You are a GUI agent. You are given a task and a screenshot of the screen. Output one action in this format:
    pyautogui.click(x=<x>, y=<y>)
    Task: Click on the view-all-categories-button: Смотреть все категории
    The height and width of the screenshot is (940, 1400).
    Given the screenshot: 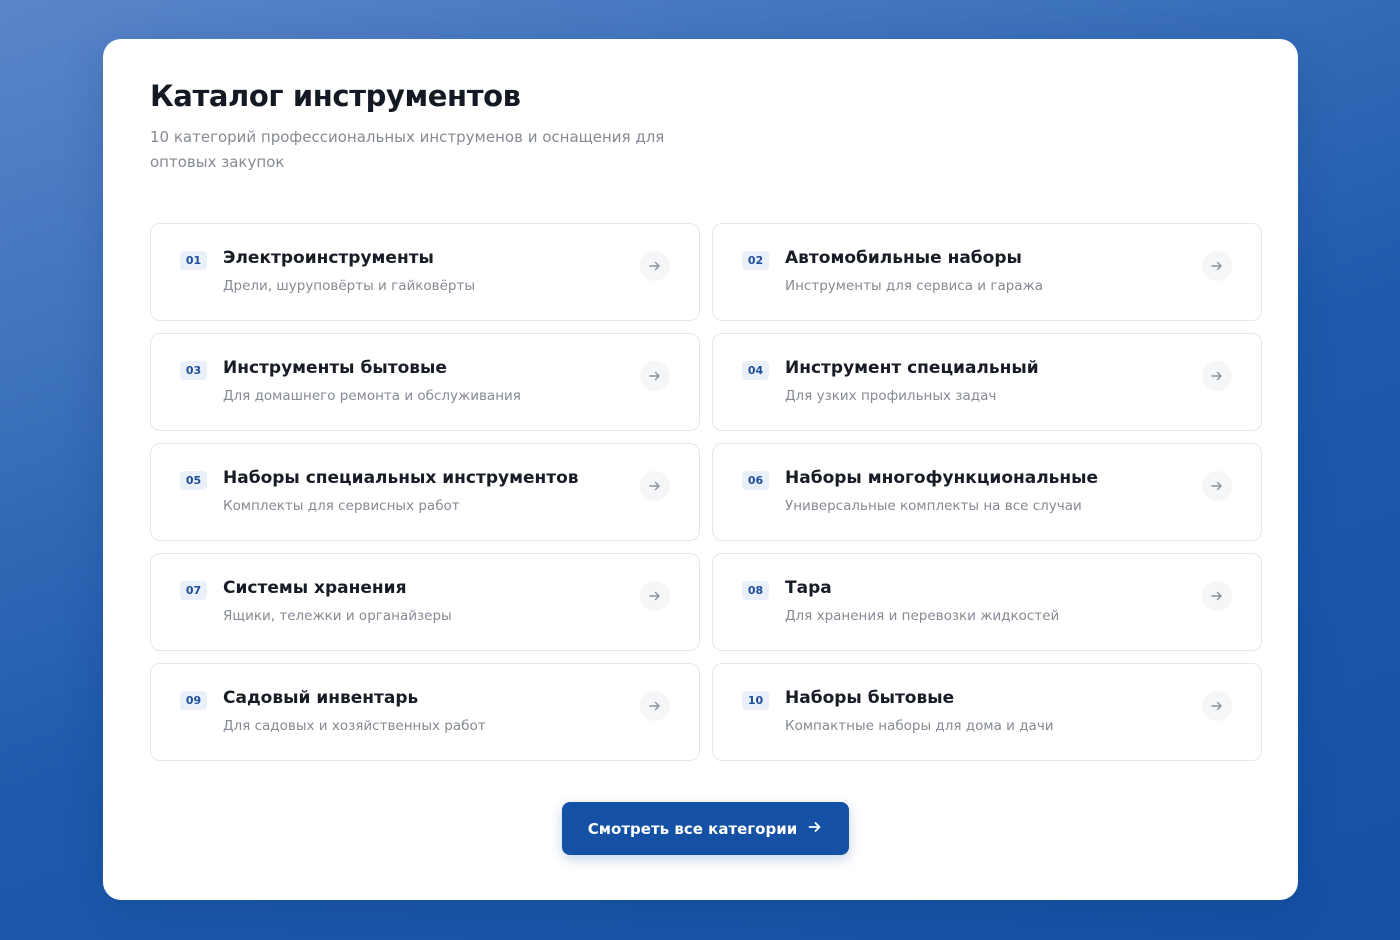 What is the action you would take?
    pyautogui.click(x=705, y=828)
    